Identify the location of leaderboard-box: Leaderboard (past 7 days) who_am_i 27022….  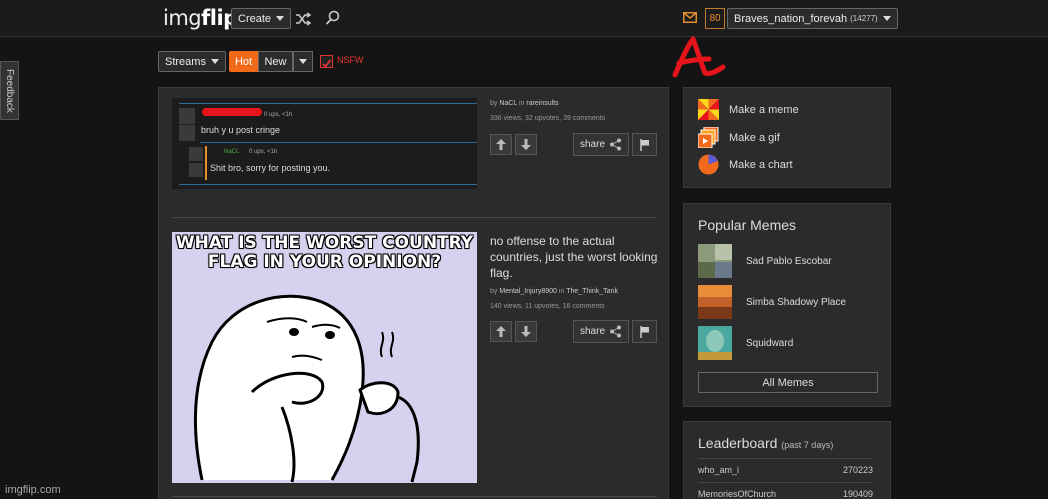
(787, 460).